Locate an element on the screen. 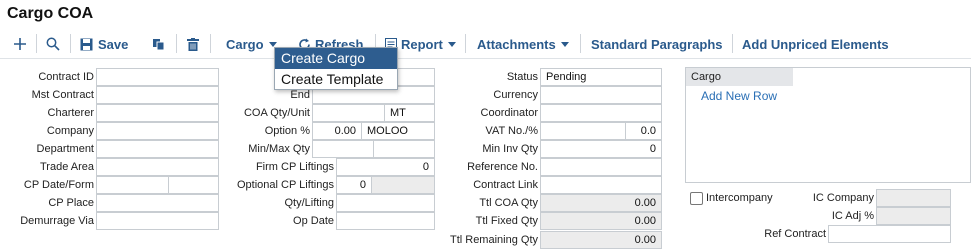 The height and width of the screenshot is (251, 971). option-mode-field: MOLOO is located at coordinates (398, 131).